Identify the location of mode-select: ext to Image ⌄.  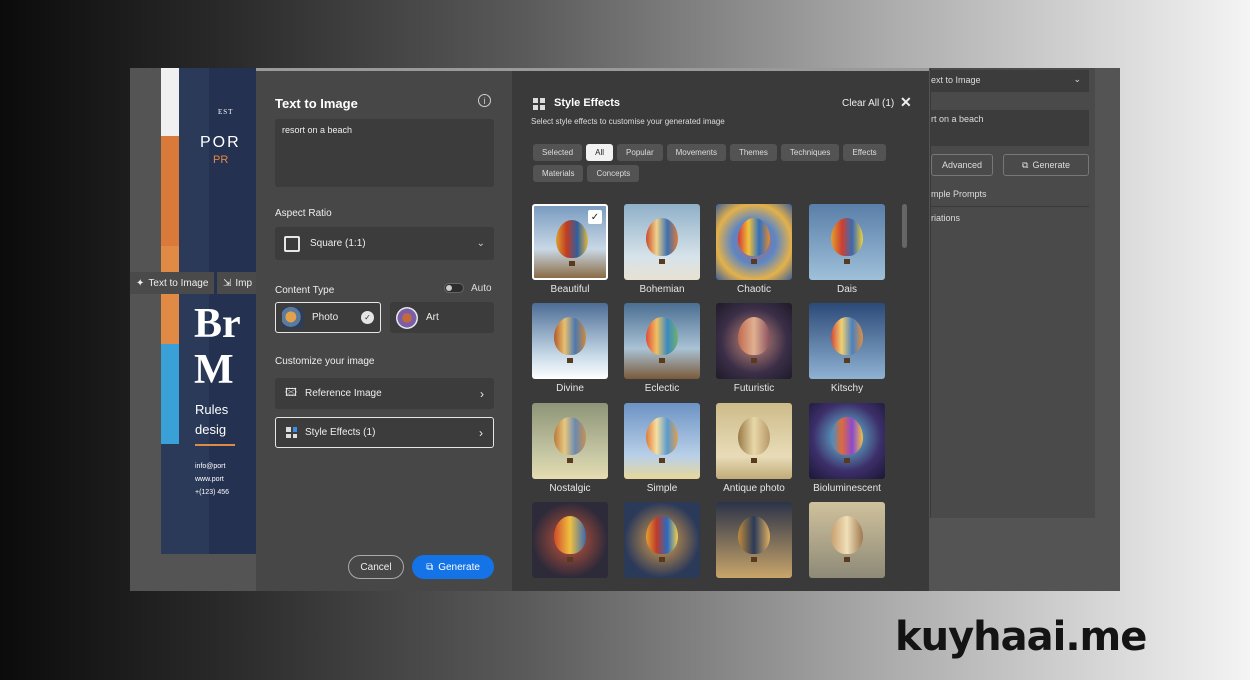
(1010, 81).